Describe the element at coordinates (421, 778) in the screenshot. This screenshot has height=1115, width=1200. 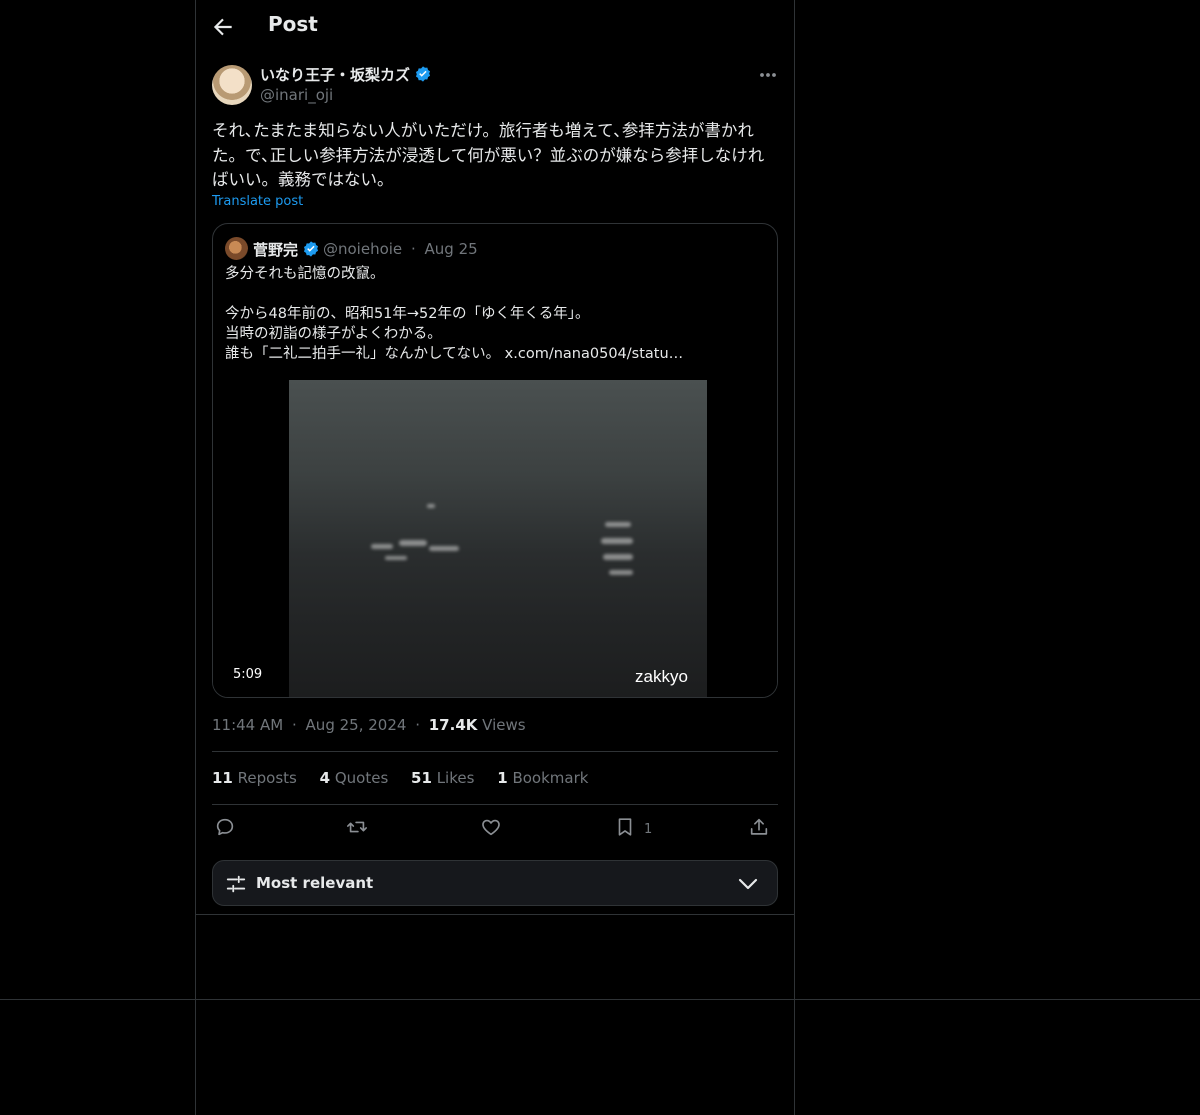
I see `likes-count: 51` at that location.